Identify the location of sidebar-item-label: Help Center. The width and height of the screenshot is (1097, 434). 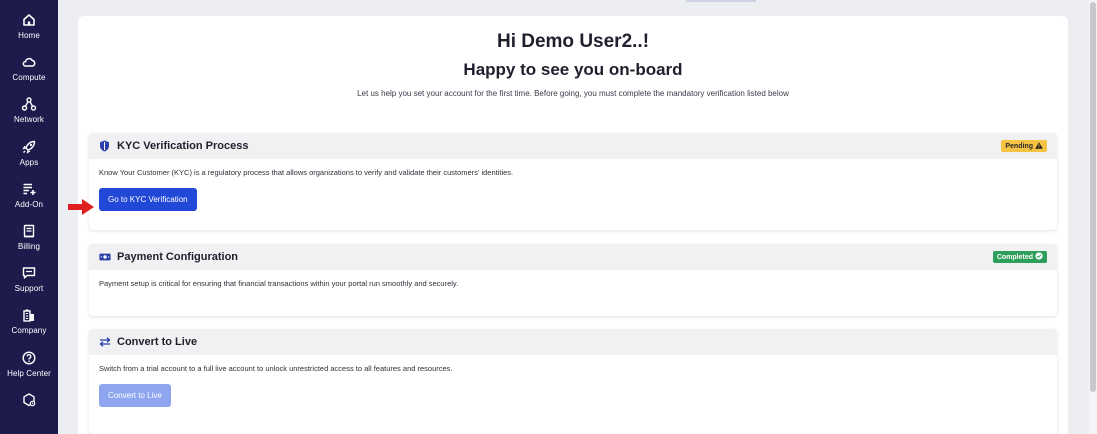
(29, 373).